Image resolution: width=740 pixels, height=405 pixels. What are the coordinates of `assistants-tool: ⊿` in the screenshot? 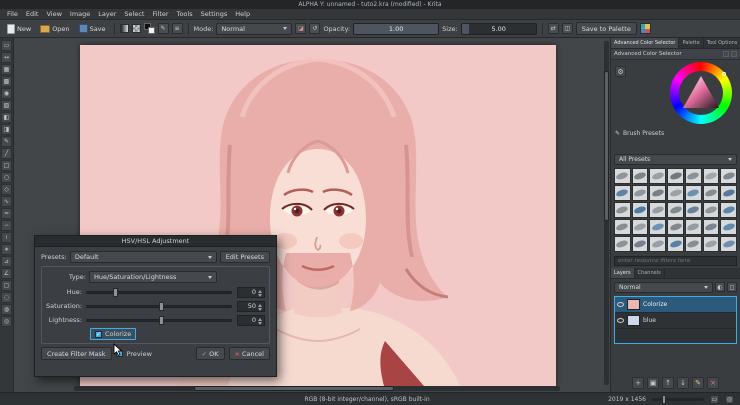 It's located at (6, 261).